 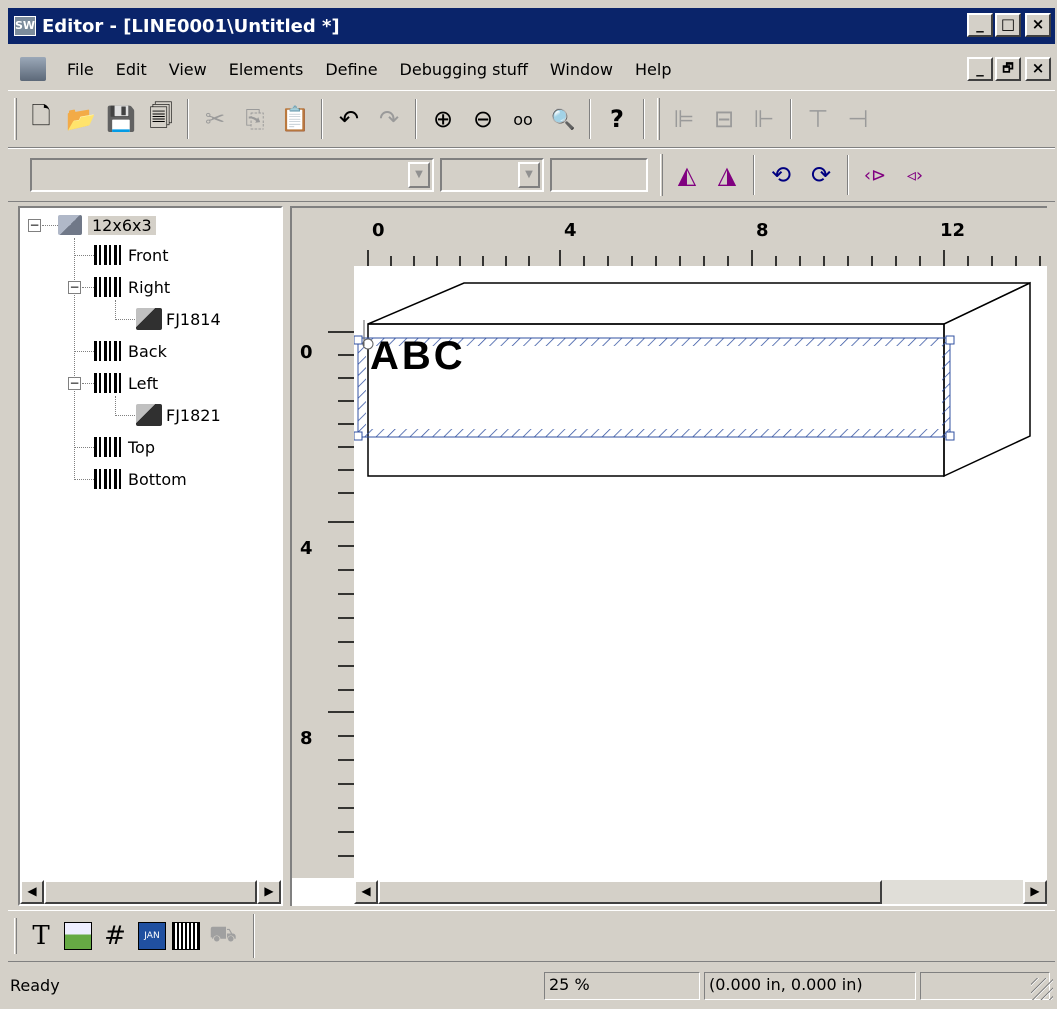 I want to click on align-center-icon: ⊟, so click(x=724, y=119).